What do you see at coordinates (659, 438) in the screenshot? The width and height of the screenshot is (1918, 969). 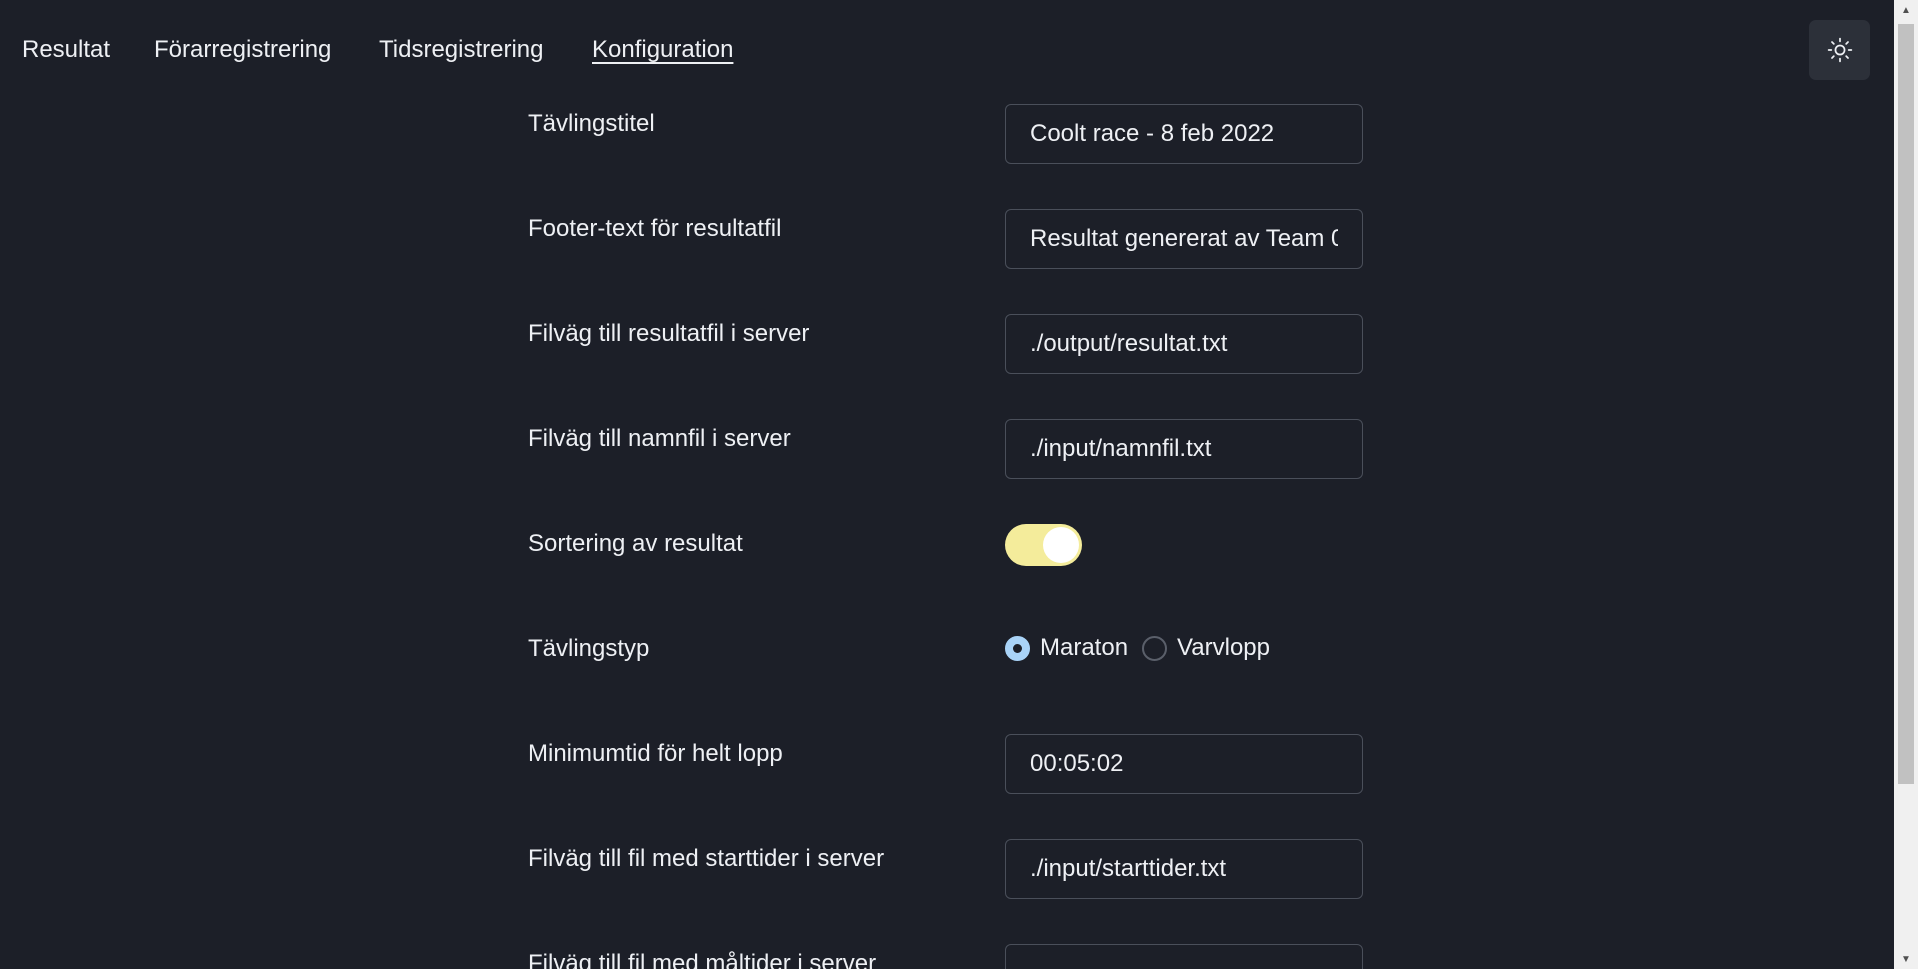 I see `name-path-label: Filväg till namnfil i server` at bounding box center [659, 438].